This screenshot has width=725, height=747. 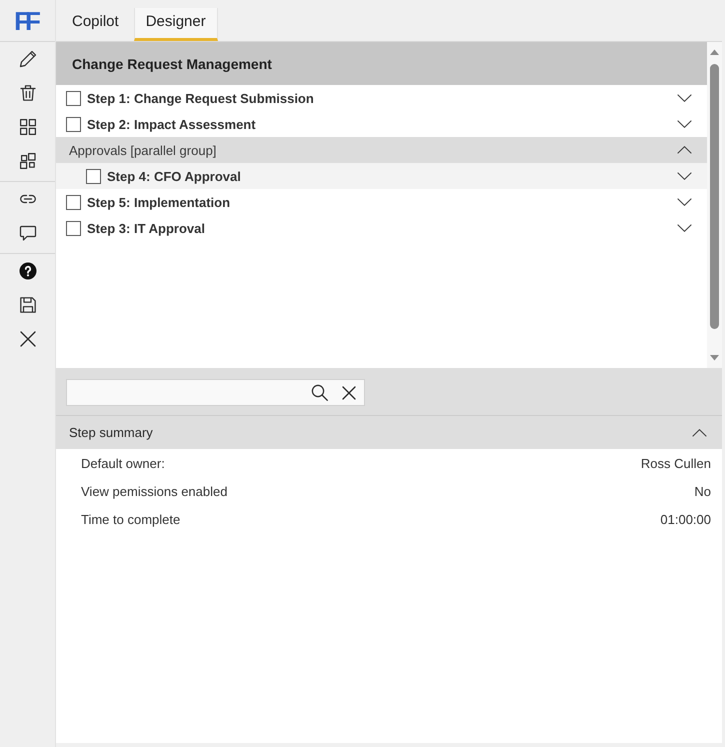 What do you see at coordinates (171, 124) in the screenshot?
I see `step-label: Step 2: Impact Assessment` at bounding box center [171, 124].